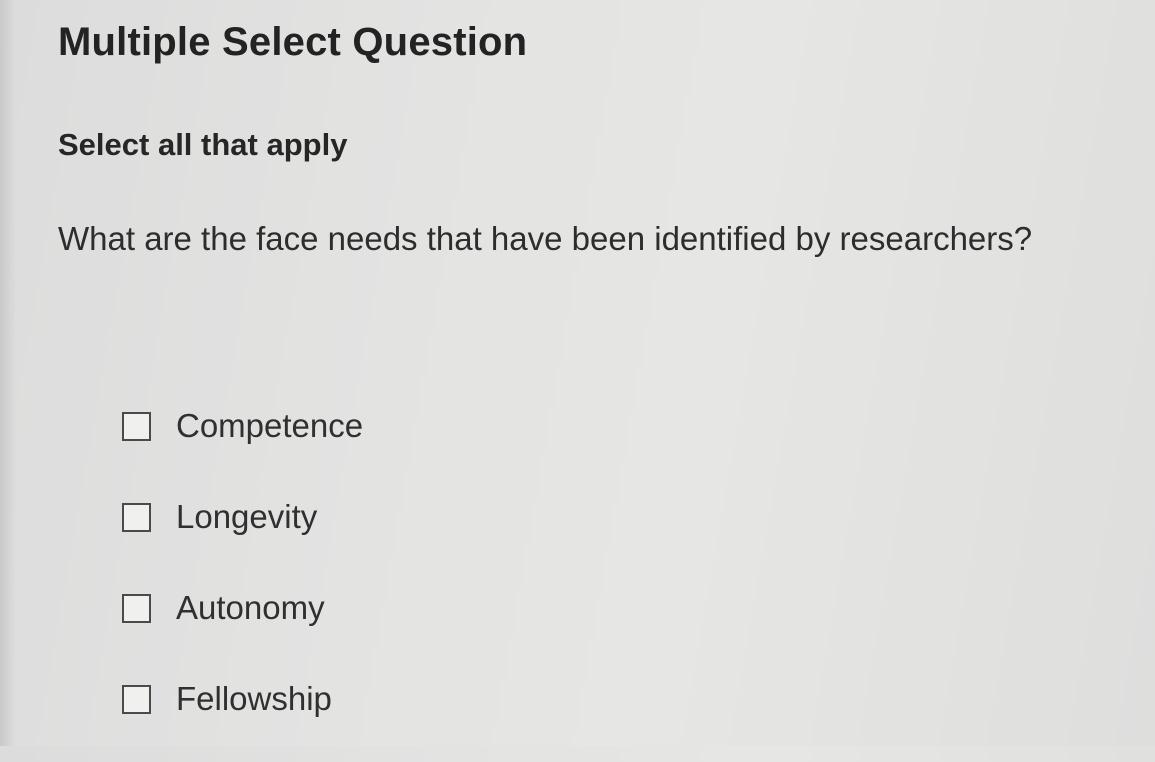 The height and width of the screenshot is (762, 1155). I want to click on answer-option-fellowship: Fellowship, so click(242, 699).